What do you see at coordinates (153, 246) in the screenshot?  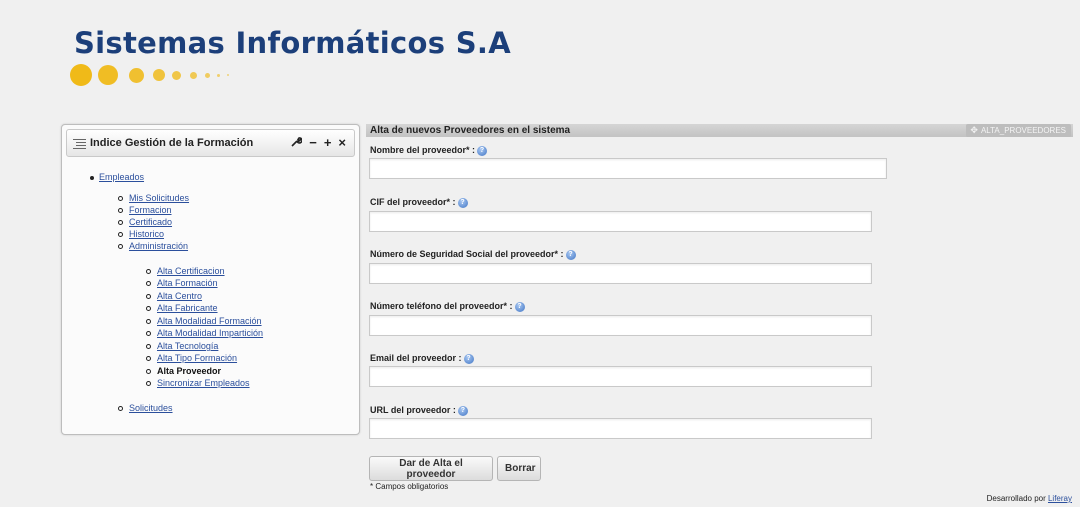 I see `tree-item-administracion: Administración` at bounding box center [153, 246].